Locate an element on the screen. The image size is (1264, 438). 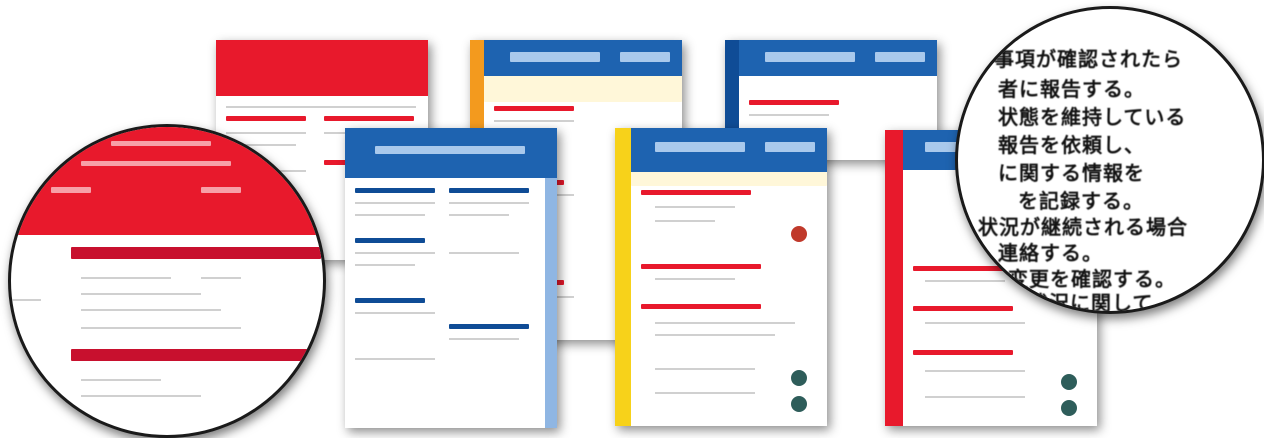
zoom-text-line-4: 報告を依頼し、 is located at coordinates (1071, 145).